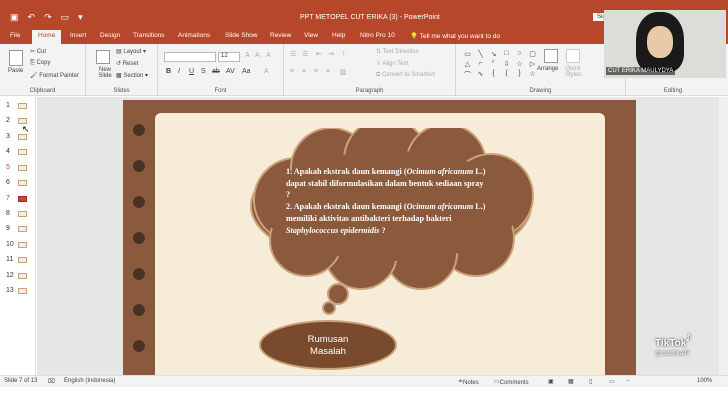 The image size is (728, 409). I want to click on thumbnail-3: 3, so click(16, 136).